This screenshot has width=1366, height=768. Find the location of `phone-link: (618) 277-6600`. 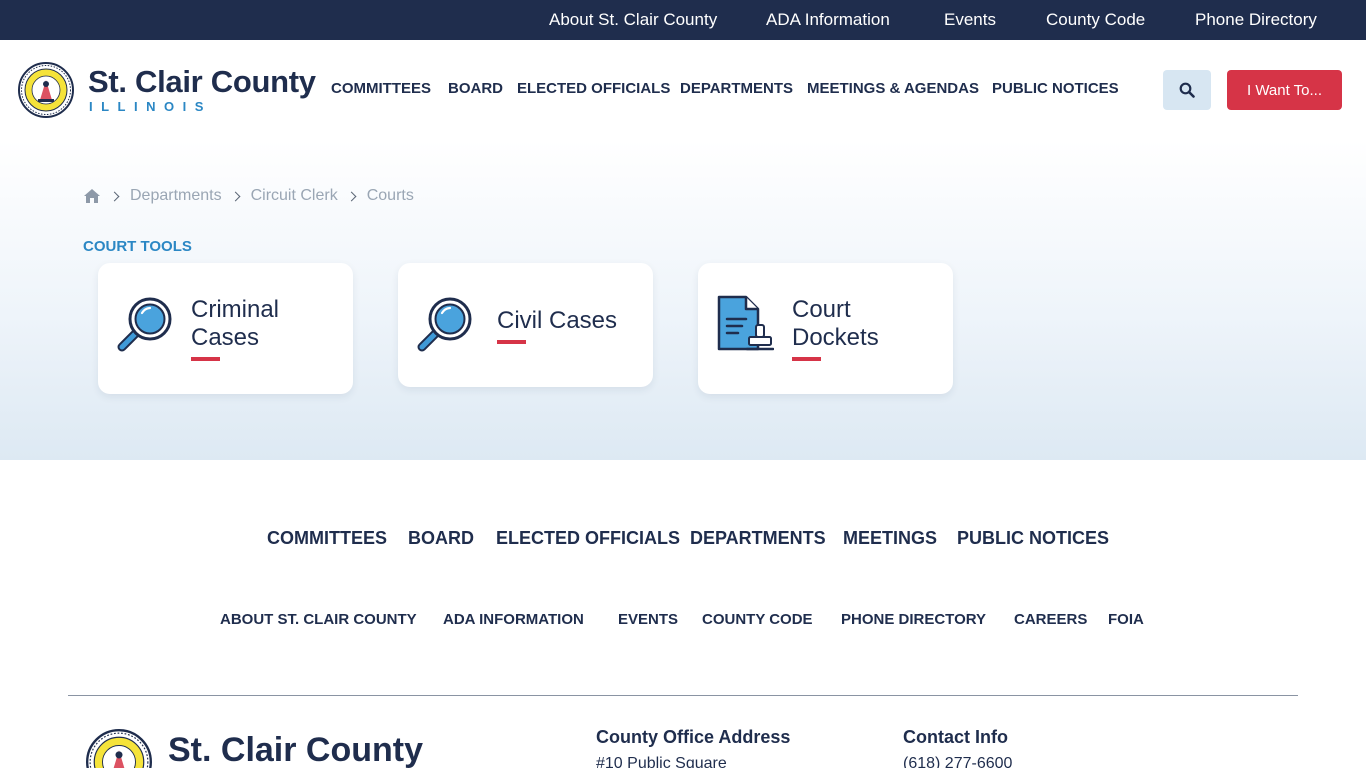

phone-link: (618) 277-6600 is located at coordinates (957, 761).